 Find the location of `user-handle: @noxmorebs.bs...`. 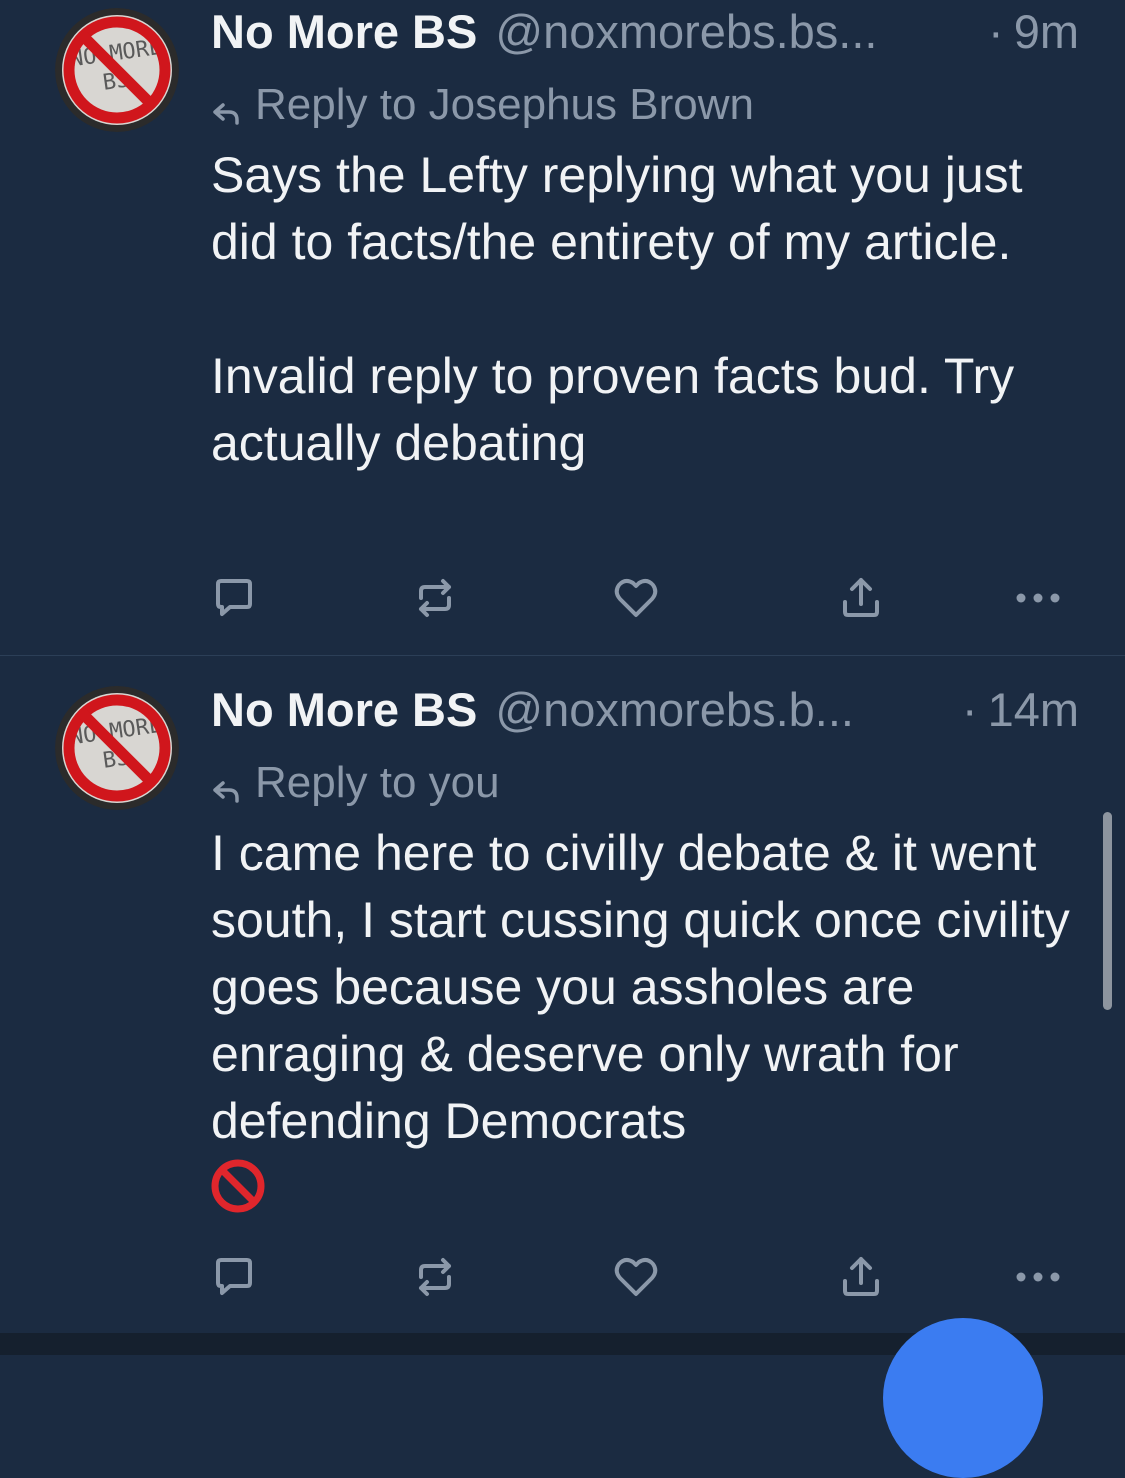

user-handle: @noxmorebs.bs... is located at coordinates (732, 31).